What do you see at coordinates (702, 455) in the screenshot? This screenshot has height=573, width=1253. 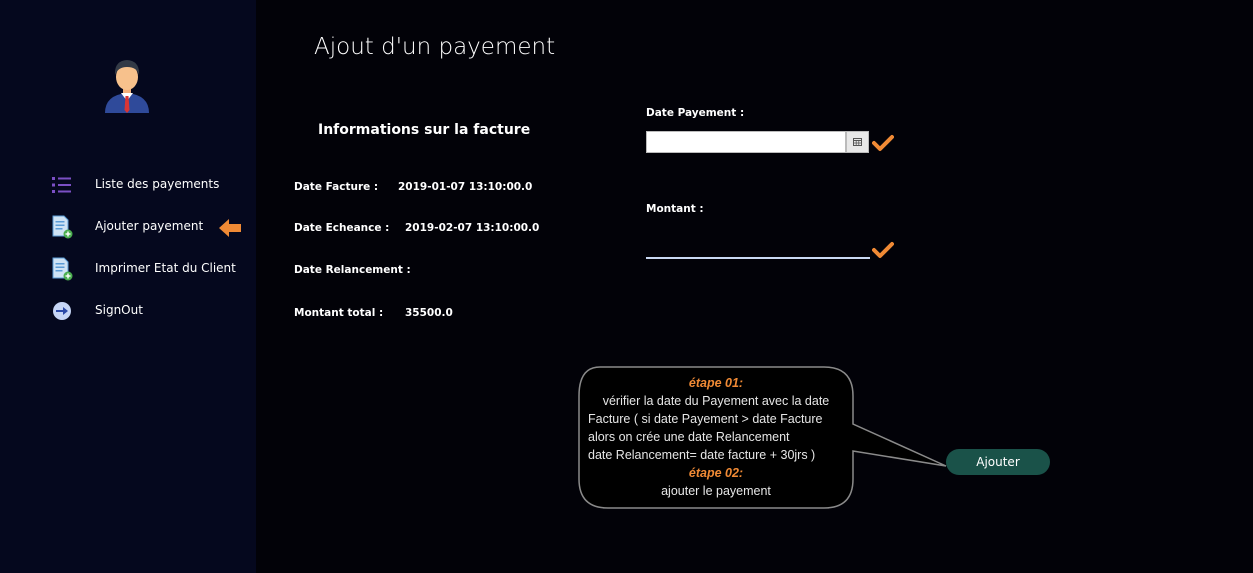 I see `step1-line: date Relancement= date facture + 30jrs )` at bounding box center [702, 455].